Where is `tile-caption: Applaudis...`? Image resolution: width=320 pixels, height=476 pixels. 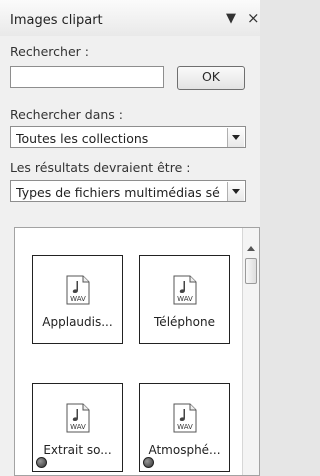
tile-caption: Applaudis... is located at coordinates (77, 322).